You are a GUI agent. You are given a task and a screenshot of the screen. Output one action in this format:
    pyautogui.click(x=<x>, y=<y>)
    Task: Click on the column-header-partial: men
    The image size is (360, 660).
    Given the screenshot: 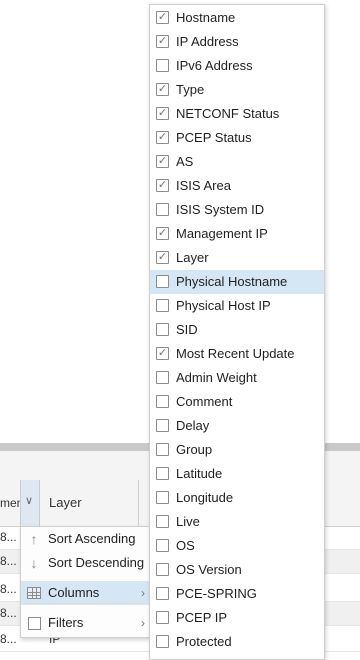 What is the action you would take?
    pyautogui.click(x=10, y=503)
    